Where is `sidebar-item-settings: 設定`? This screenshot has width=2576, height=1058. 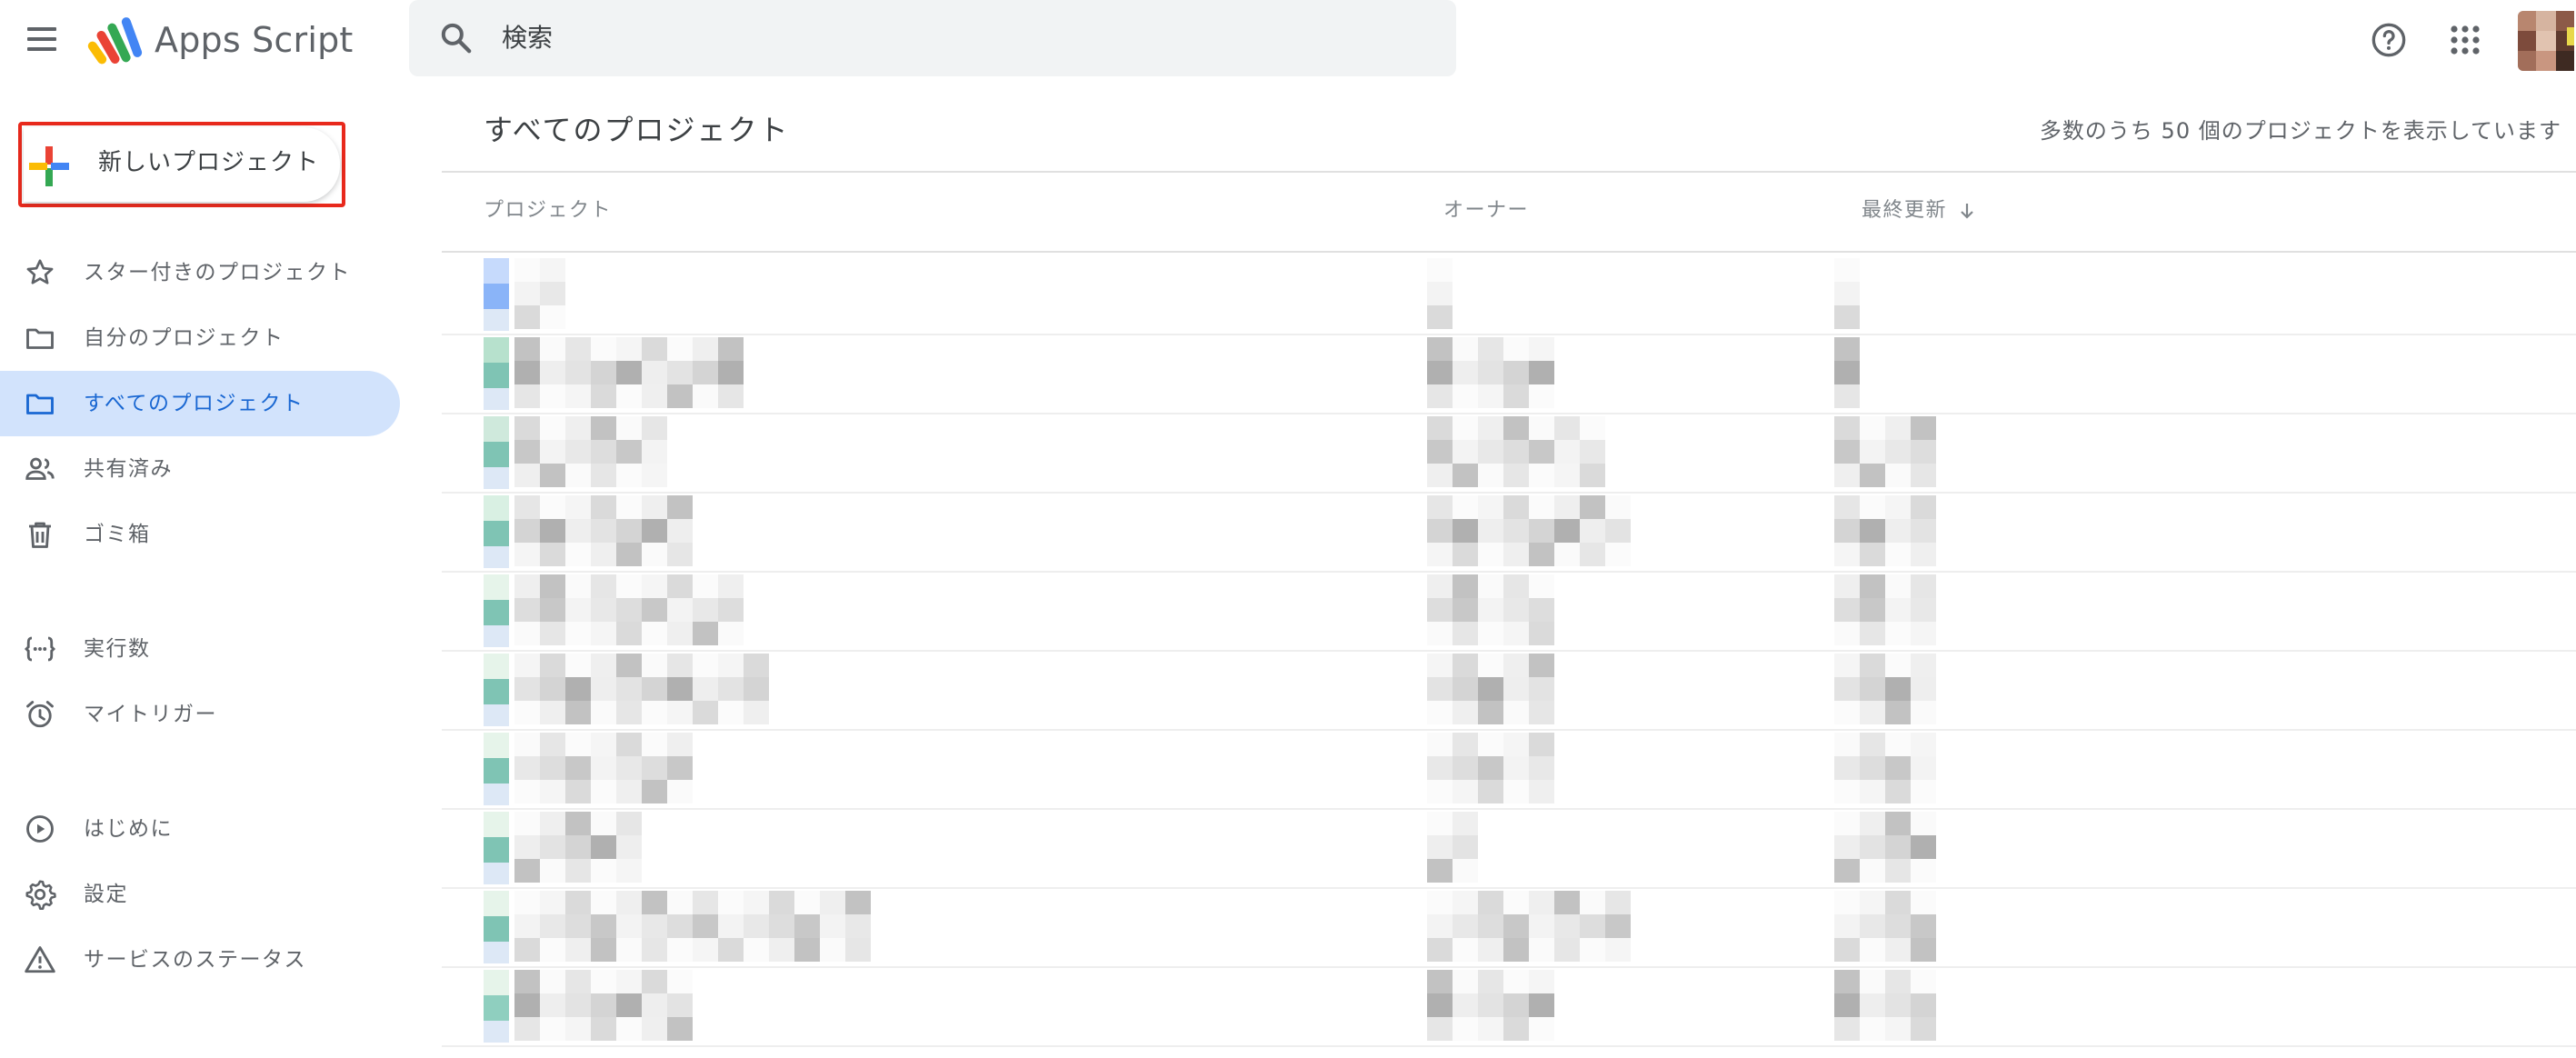
sidebar-item-settings: 設定 is located at coordinates (200, 895).